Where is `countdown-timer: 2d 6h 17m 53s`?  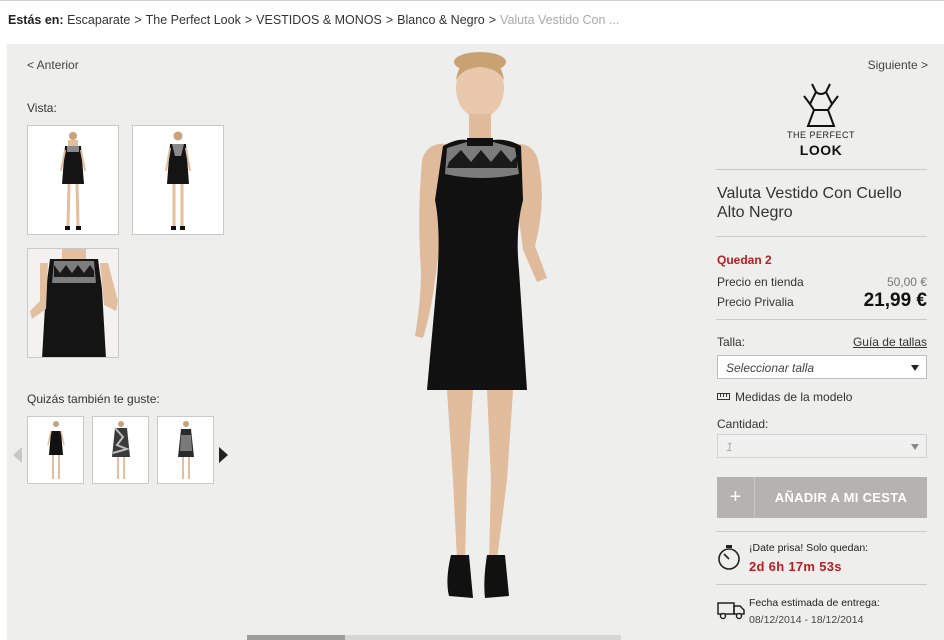
countdown-timer: 2d 6h 17m 53s is located at coordinates (795, 566).